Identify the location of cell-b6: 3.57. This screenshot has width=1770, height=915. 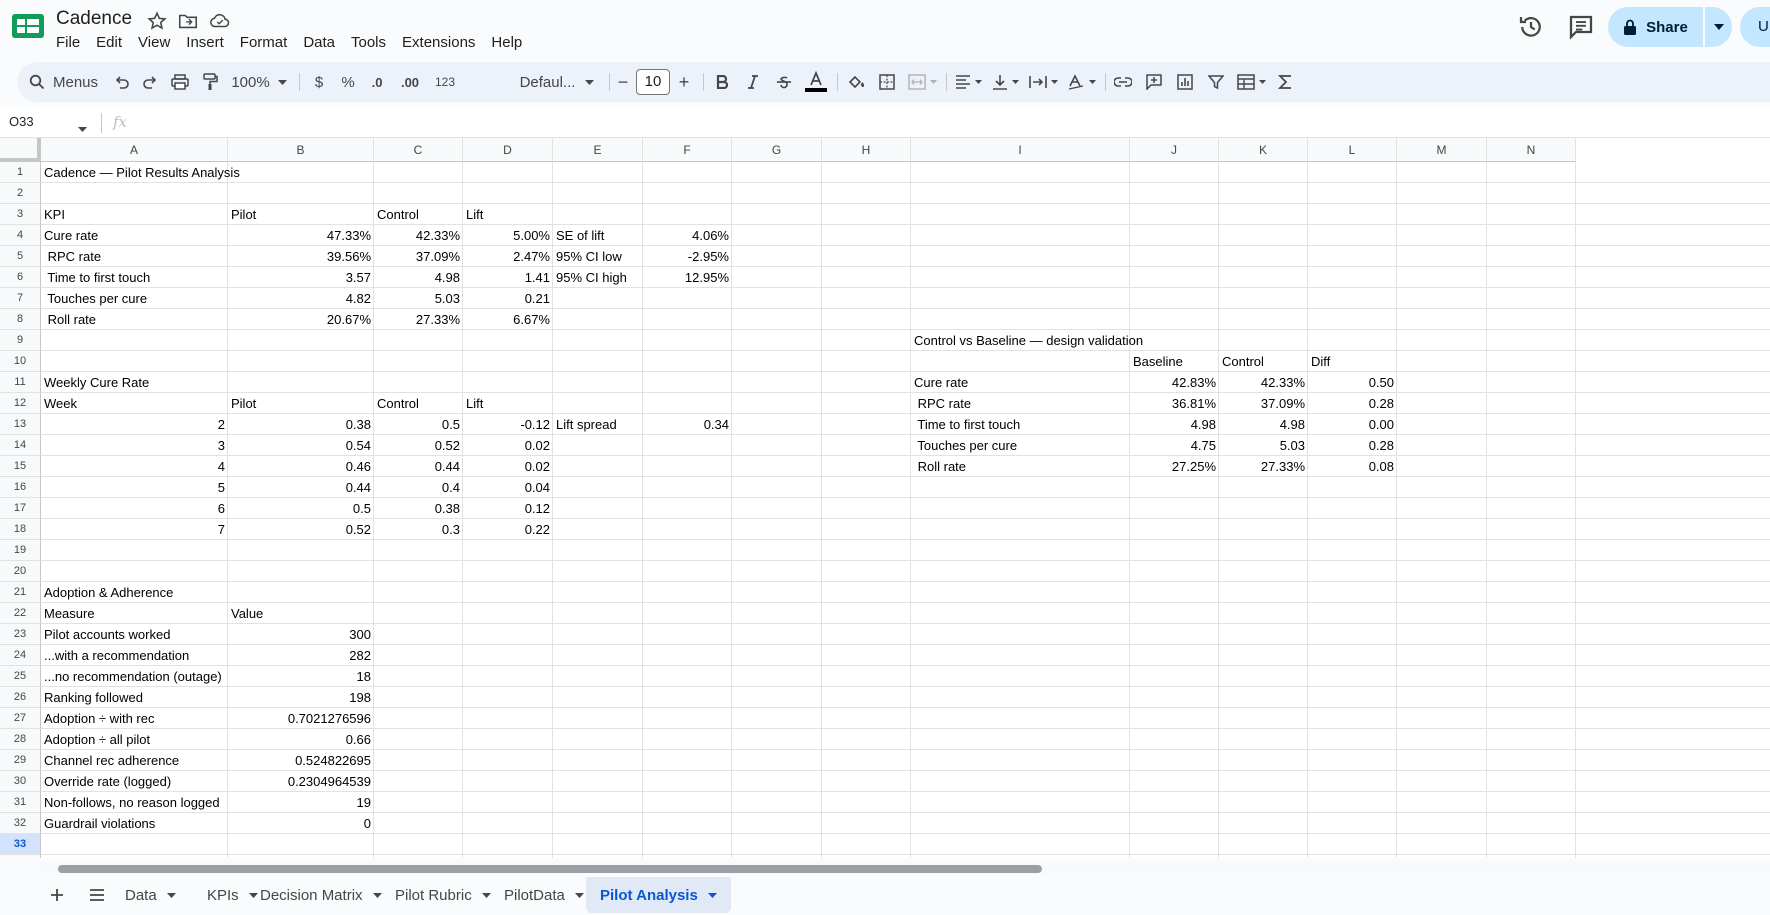
(301, 277).